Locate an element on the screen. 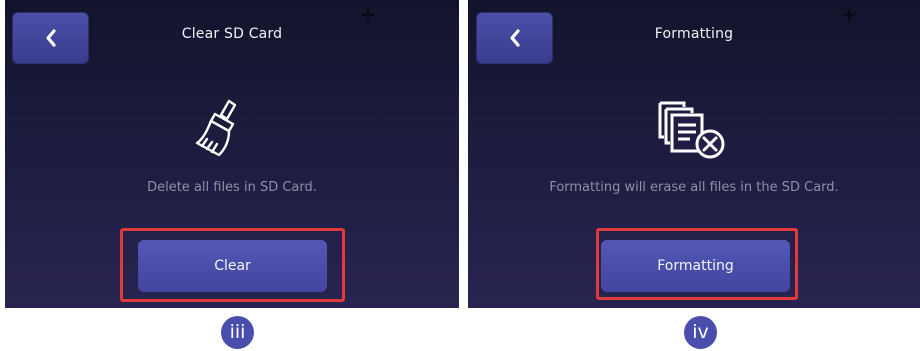 This screenshot has height=351, width=920. step-badge: iv is located at coordinates (700, 332).